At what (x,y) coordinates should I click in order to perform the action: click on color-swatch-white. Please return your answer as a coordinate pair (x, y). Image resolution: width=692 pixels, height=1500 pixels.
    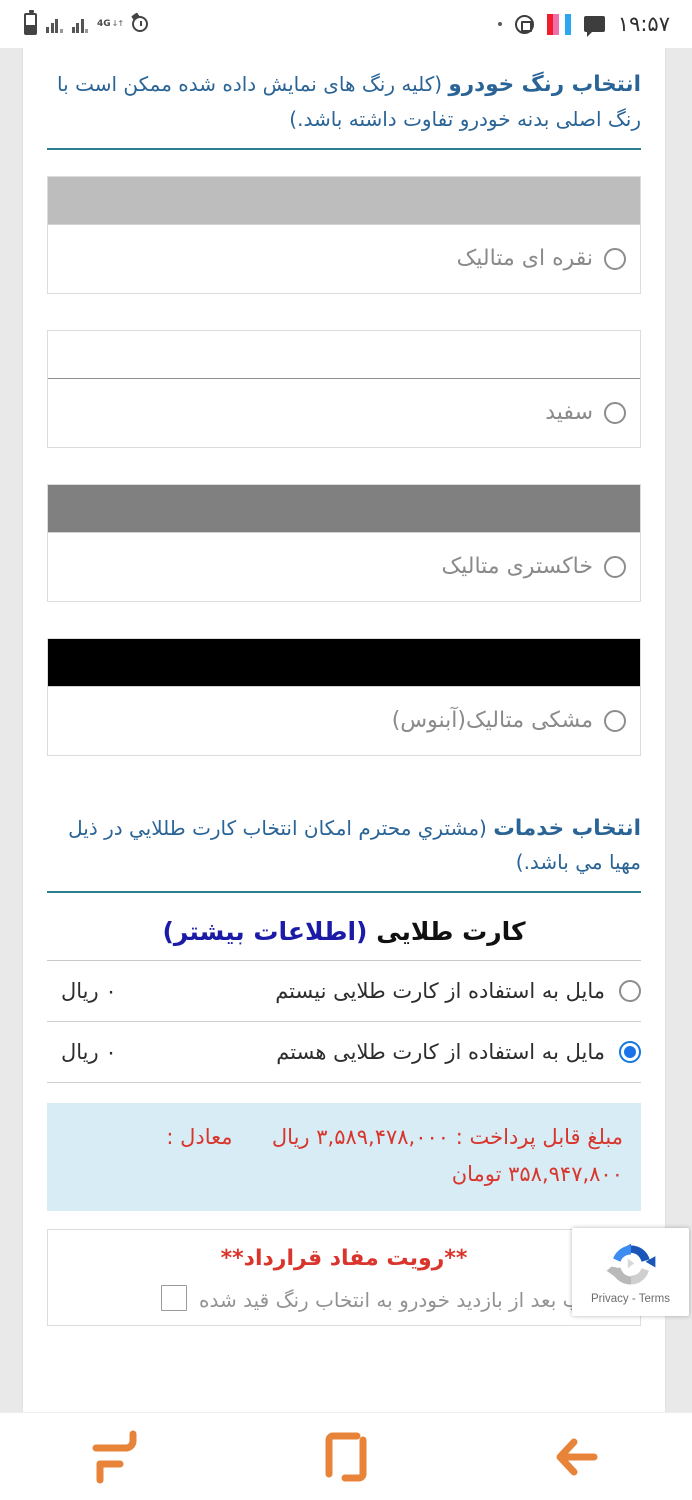
    Looking at the image, I should click on (344, 354).